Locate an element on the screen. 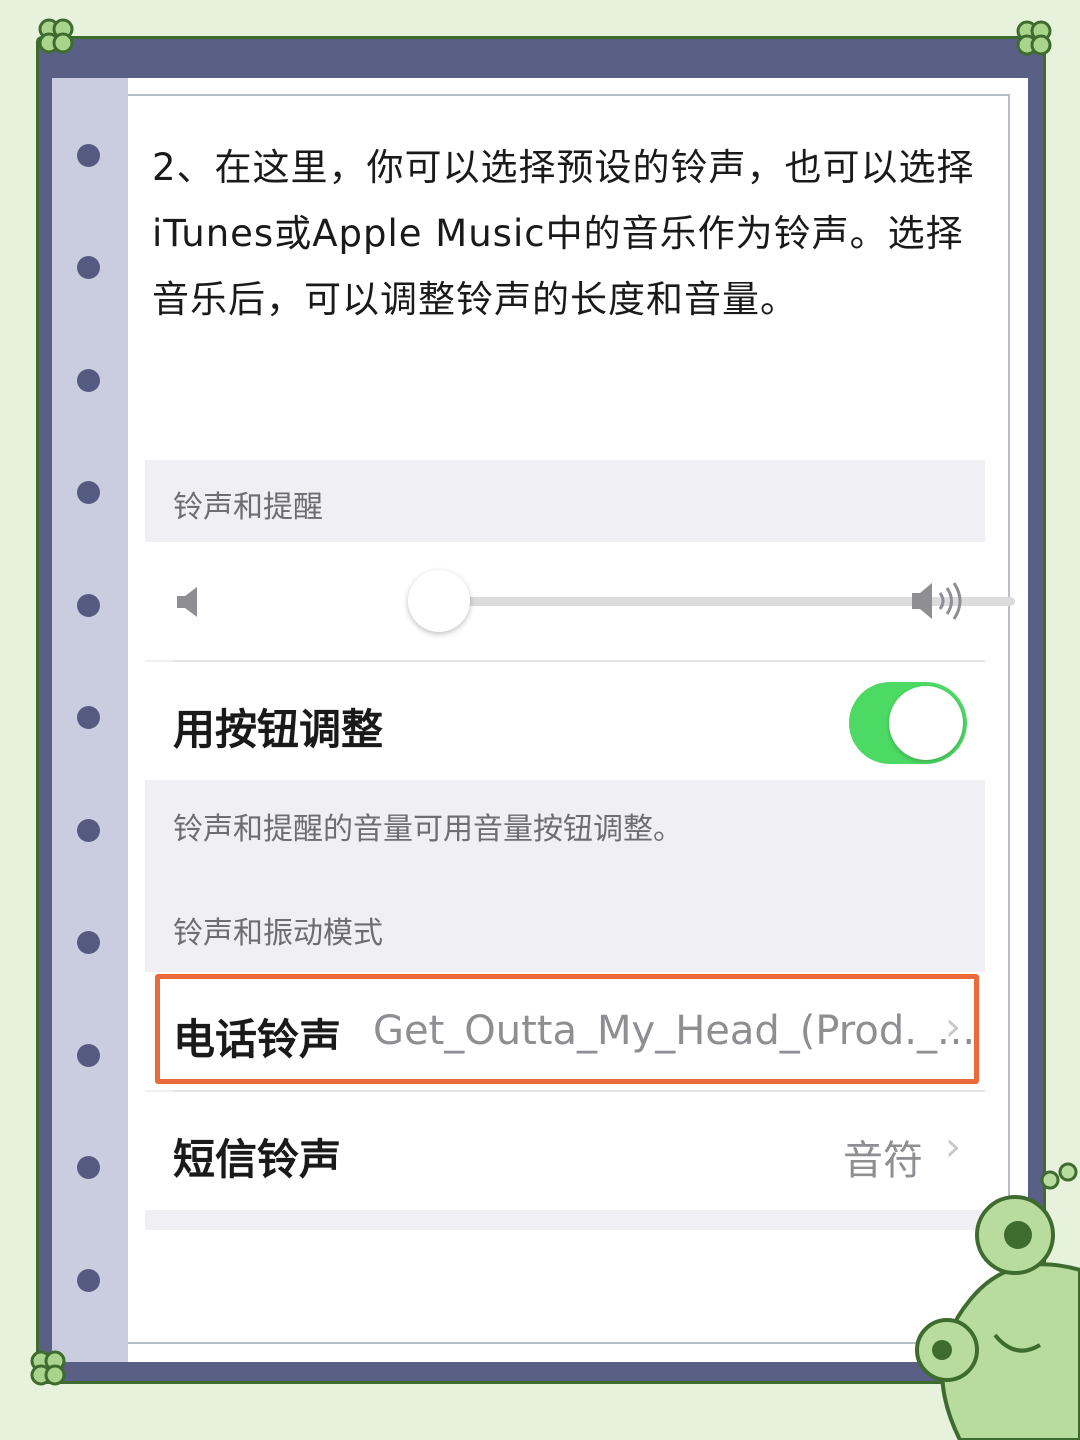  footer-note: 铃声和提醒的音量可用音量按钮调整。 is located at coordinates (428, 829).